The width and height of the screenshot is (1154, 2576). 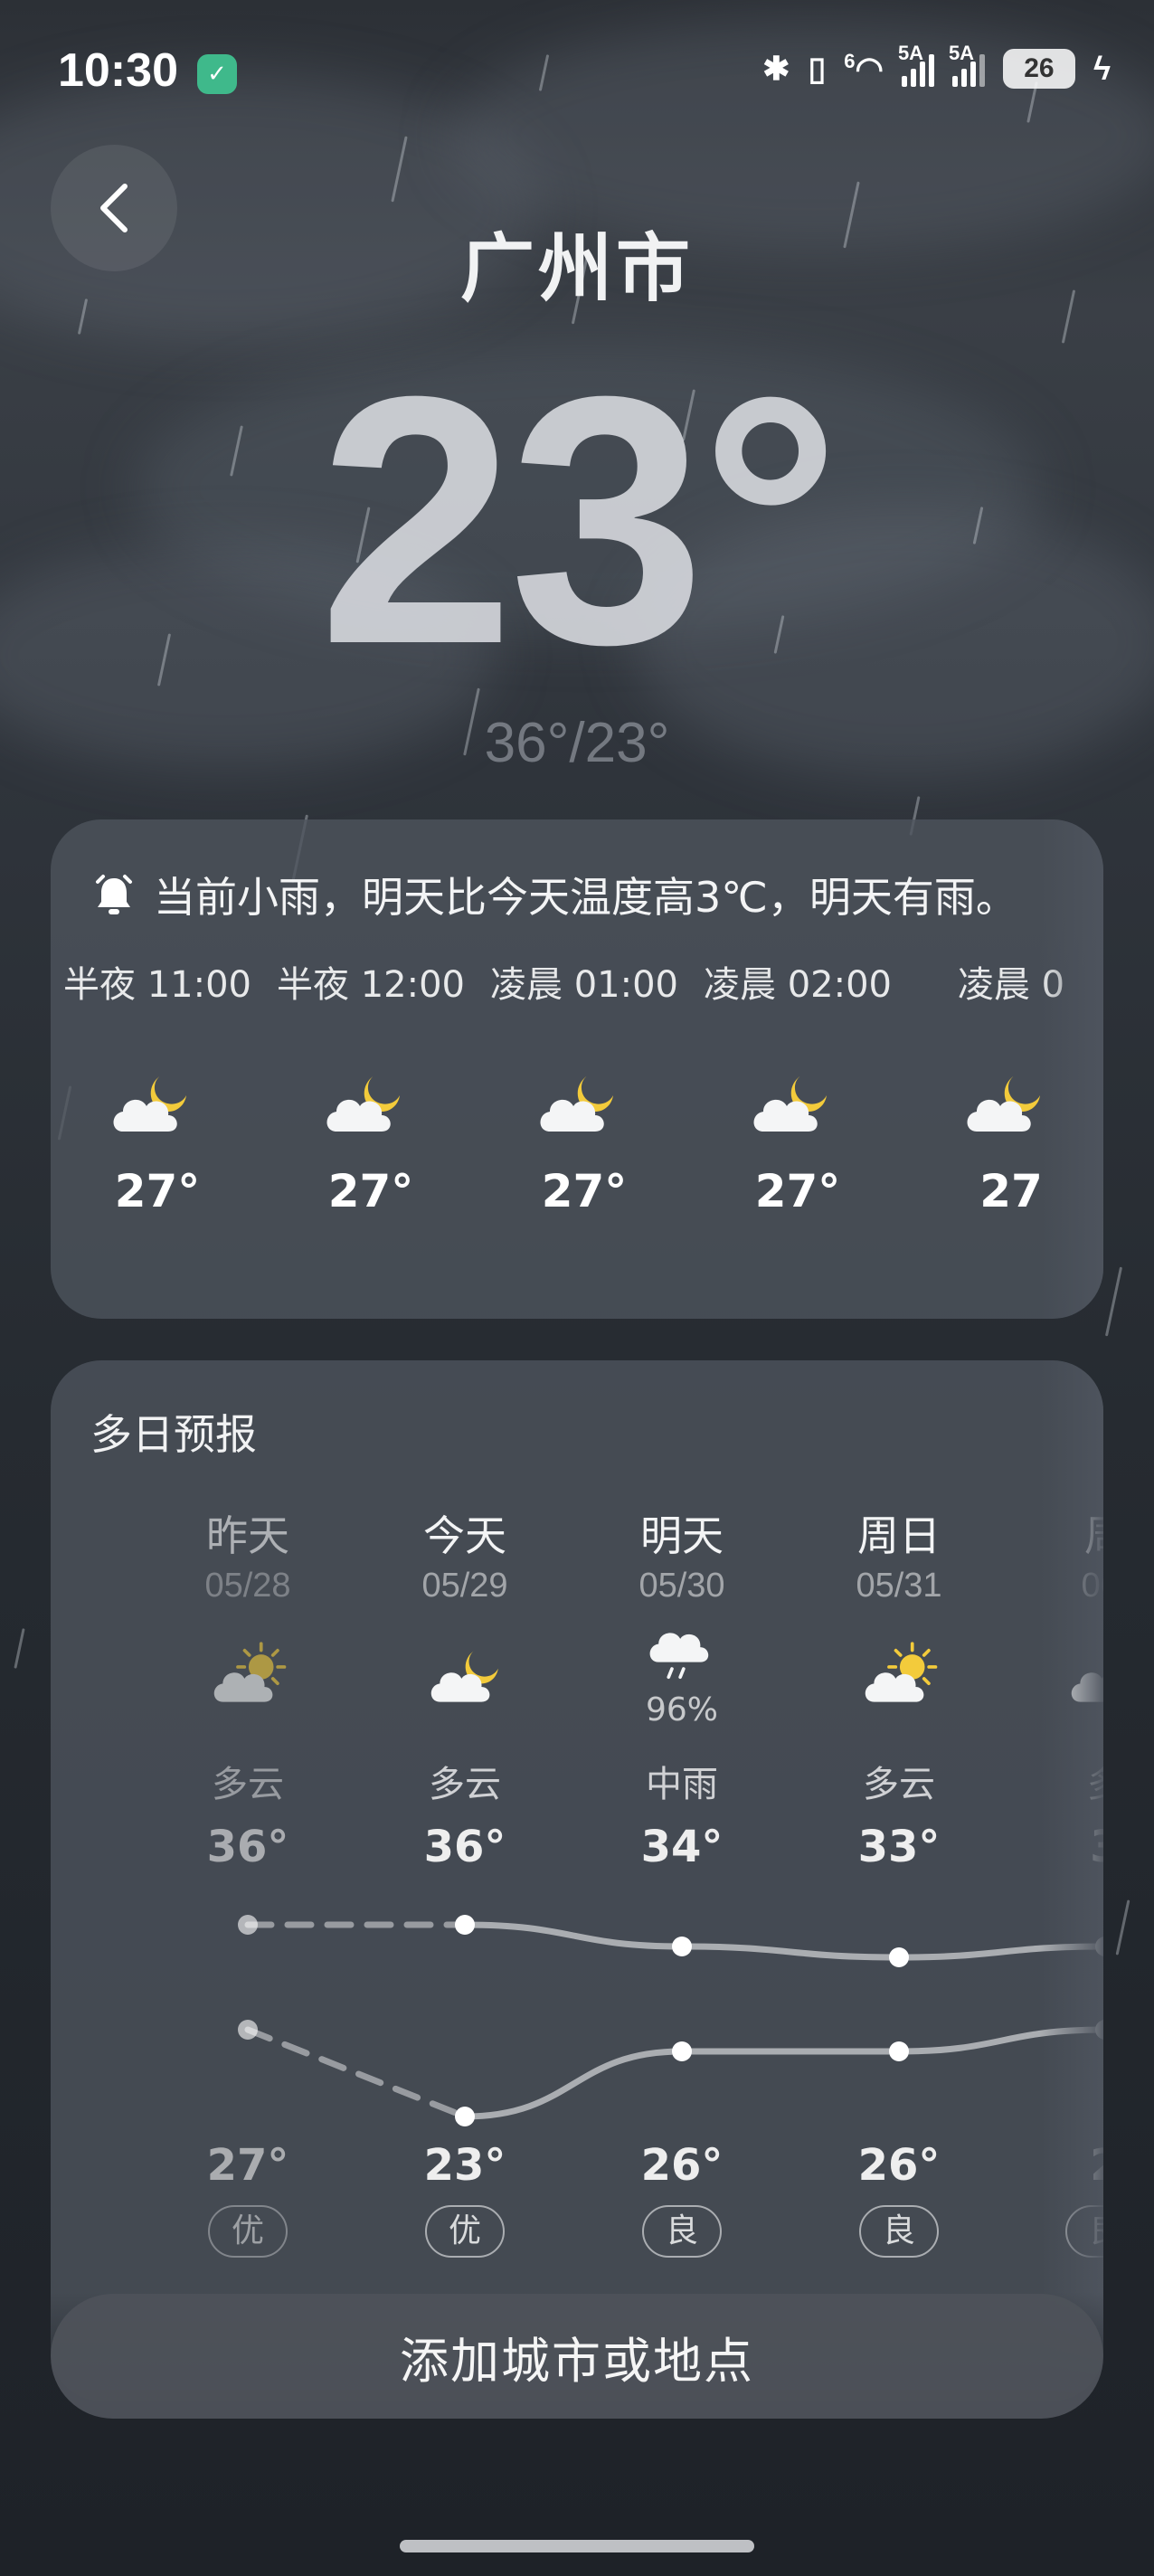 I want to click on weather-alert: 当前小雨，明天比今天温度高3℃，明天有雨。, so click(x=555, y=895).